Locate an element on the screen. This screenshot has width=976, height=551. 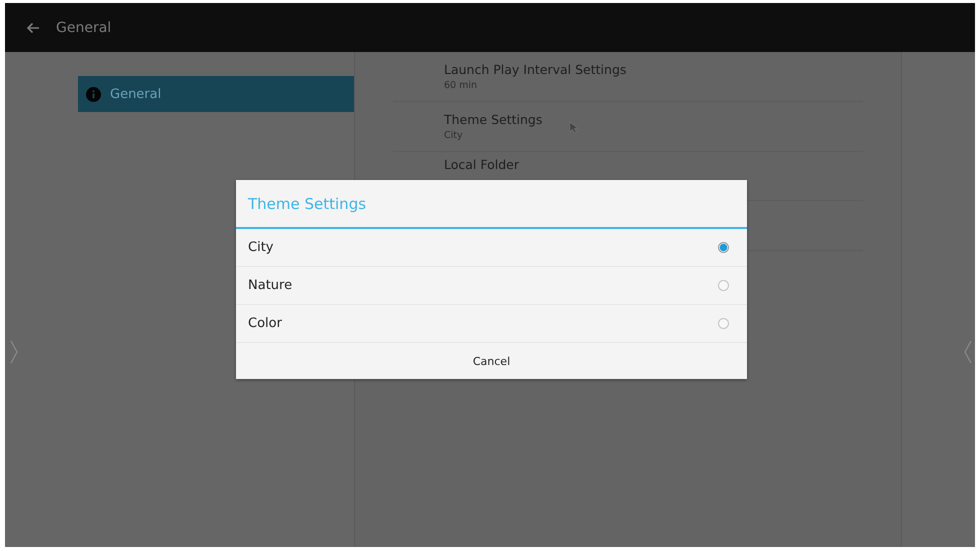
option-label: Color is located at coordinates (265, 323).